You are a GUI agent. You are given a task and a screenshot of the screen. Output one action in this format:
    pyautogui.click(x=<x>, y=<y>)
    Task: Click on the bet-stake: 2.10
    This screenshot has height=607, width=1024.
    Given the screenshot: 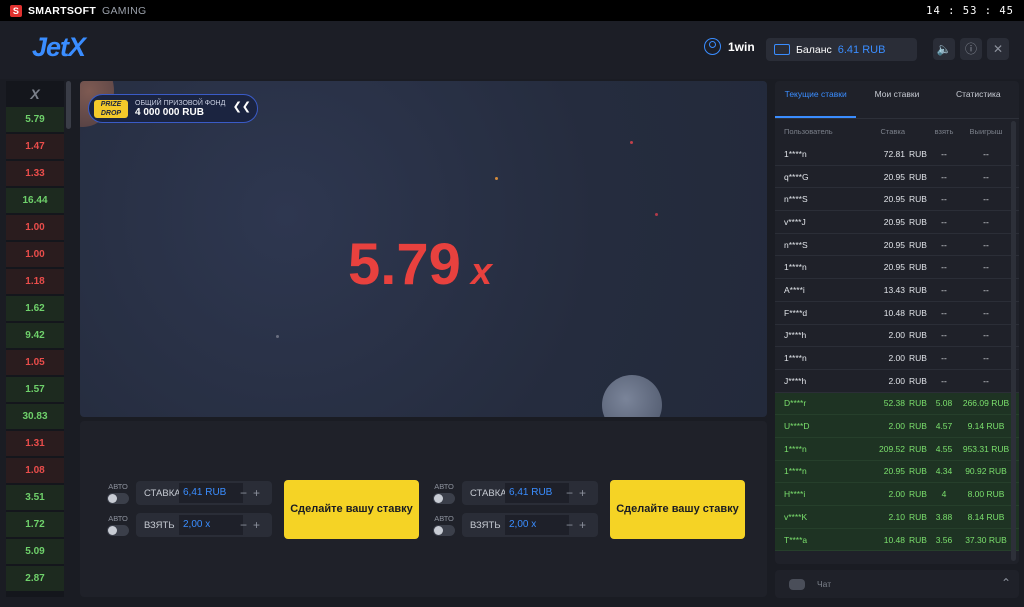 What is the action you would take?
    pyautogui.click(x=896, y=516)
    